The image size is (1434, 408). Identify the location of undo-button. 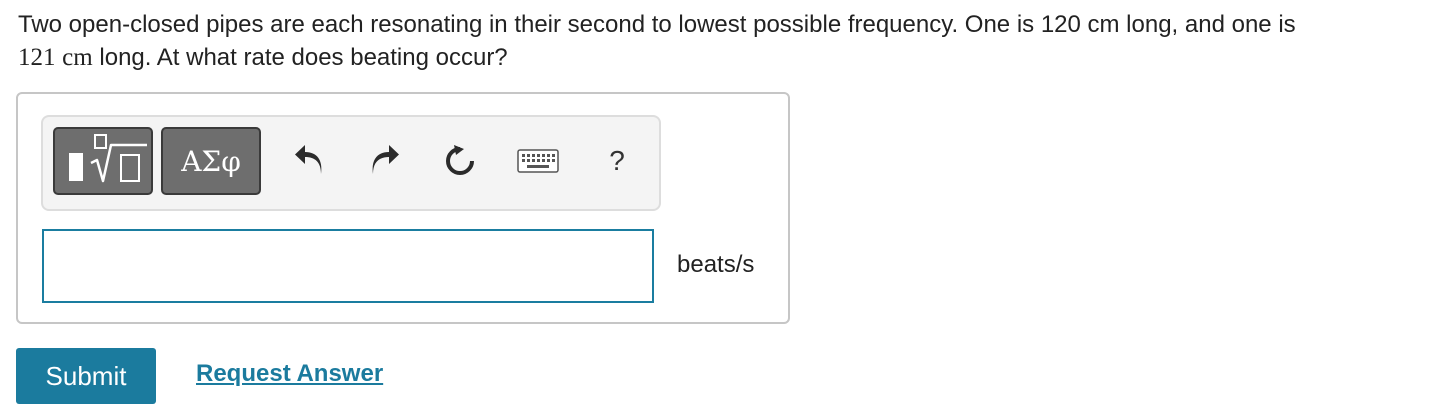
(310, 161).